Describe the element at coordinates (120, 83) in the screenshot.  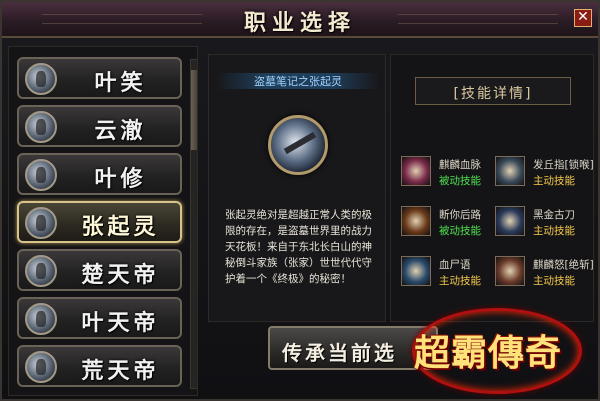
I see `class-item-label: 叶笑` at that location.